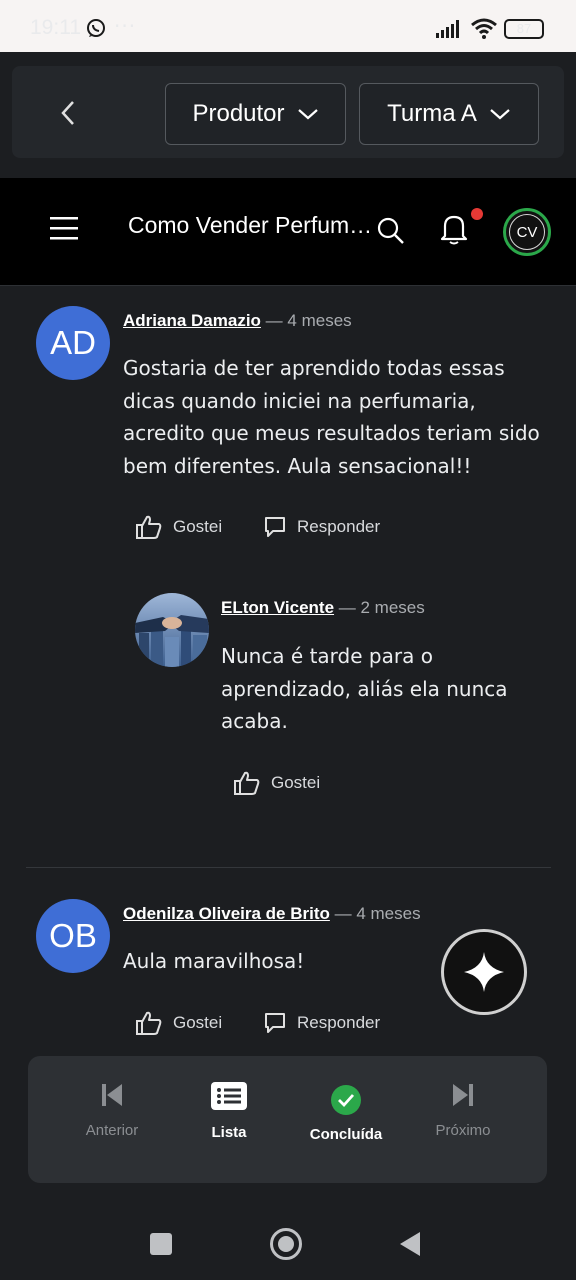 The image size is (576, 1280). I want to click on comment-header: Adriana Damazio — 4 meses, so click(237, 321).